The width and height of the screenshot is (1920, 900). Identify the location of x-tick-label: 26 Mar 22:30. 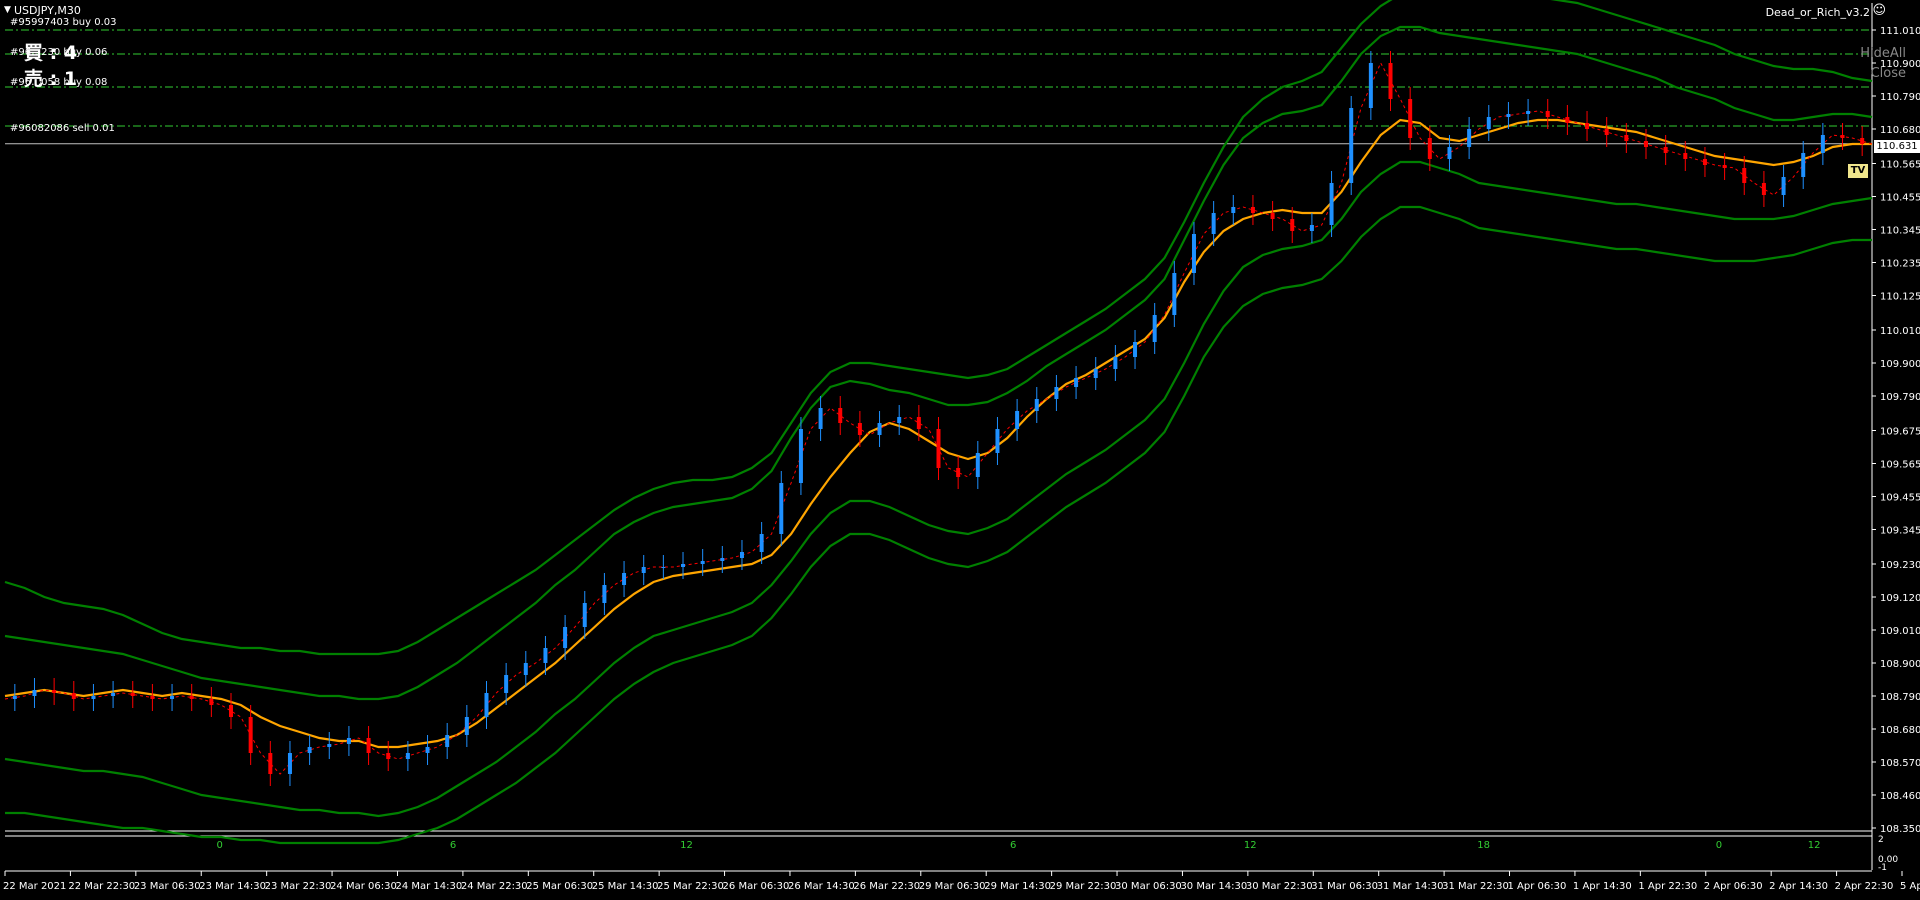
(886, 886).